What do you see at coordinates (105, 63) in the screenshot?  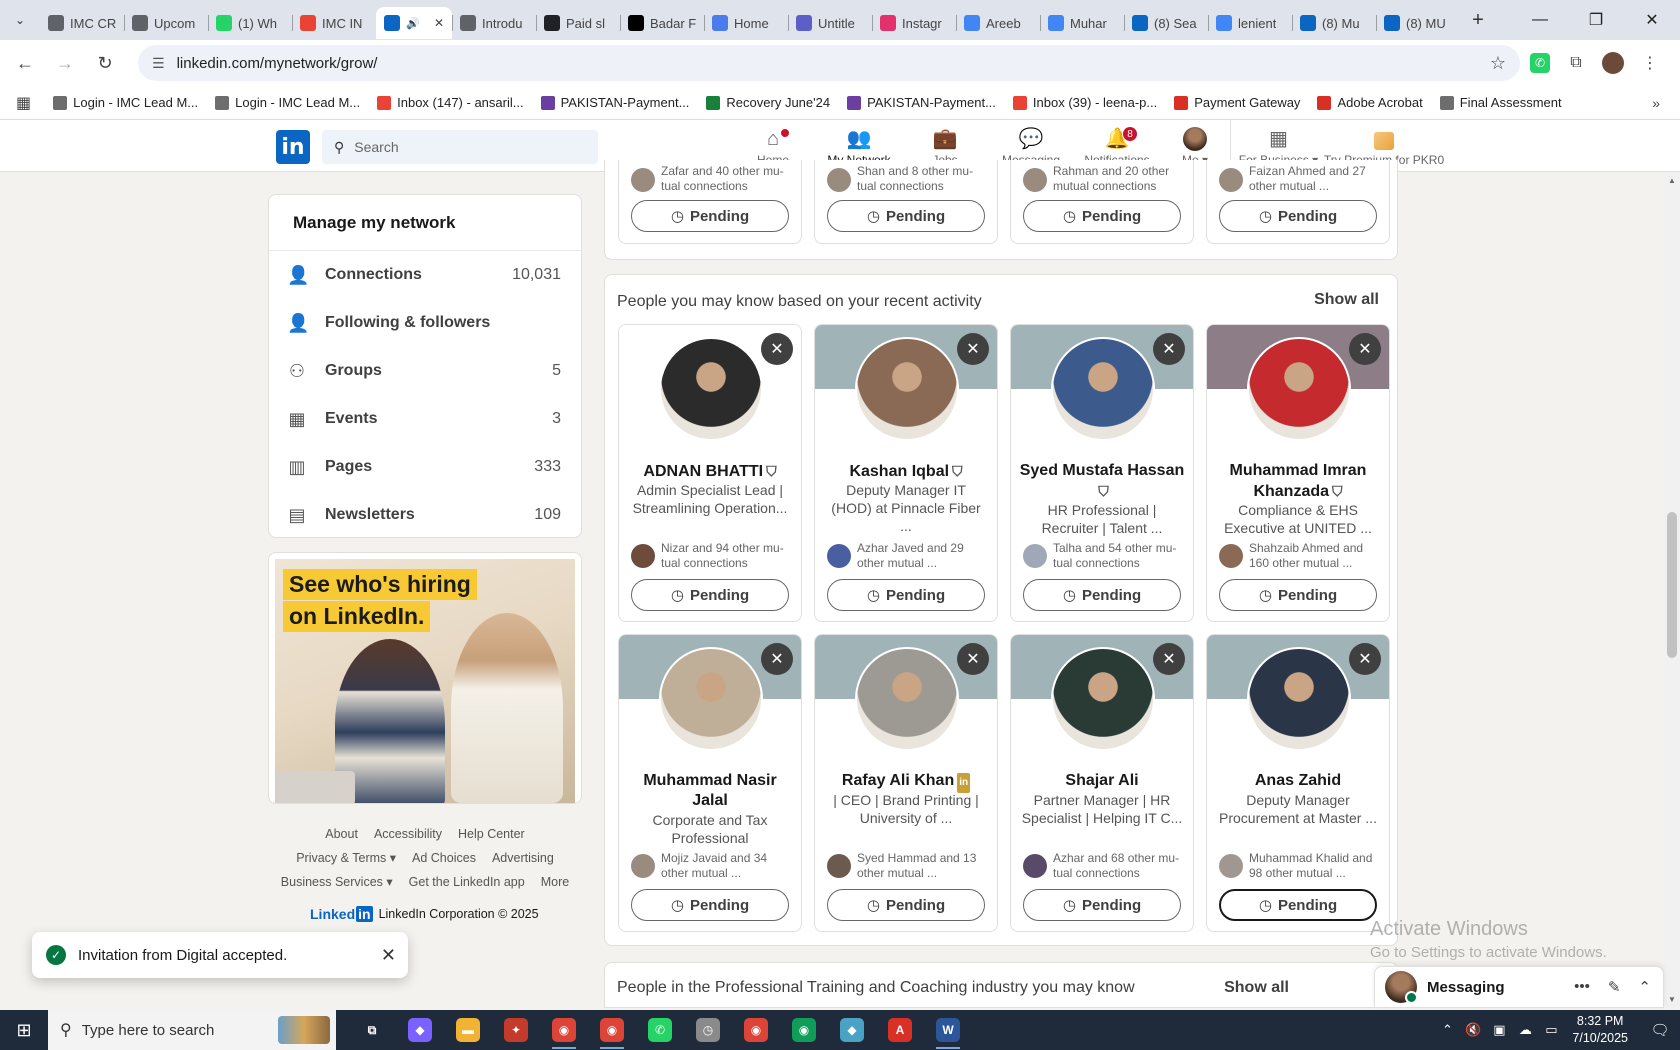 I see `reload-icon: ↻` at bounding box center [105, 63].